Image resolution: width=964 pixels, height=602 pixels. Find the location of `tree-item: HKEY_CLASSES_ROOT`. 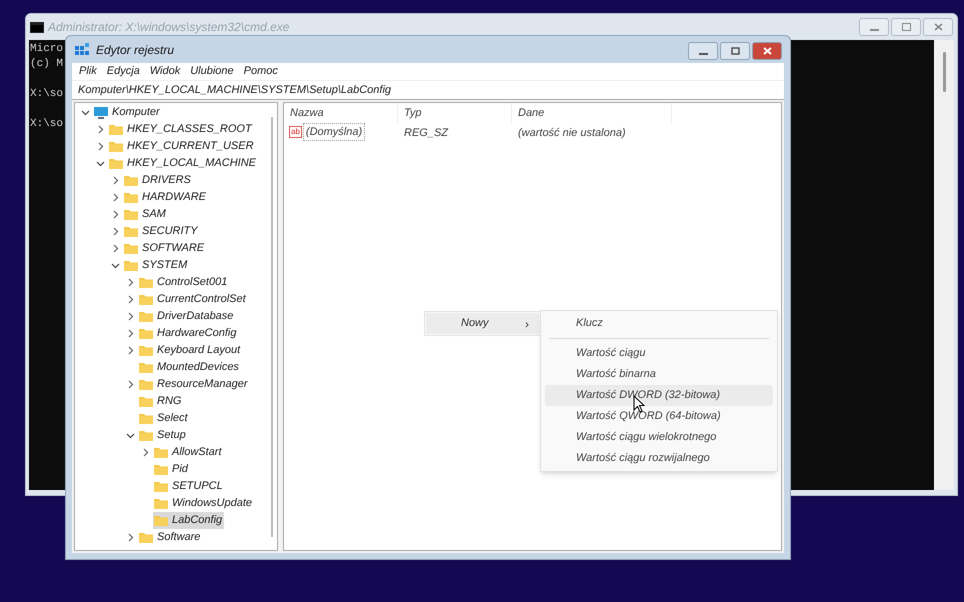

tree-item: HKEY_CLASSES_ROOT is located at coordinates (181, 129).